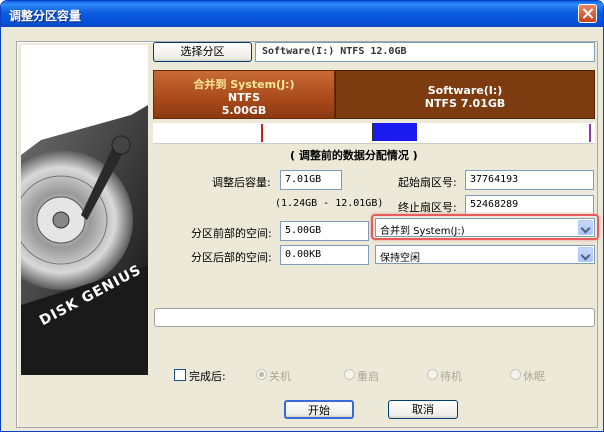  Describe the element at coordinates (485, 227) in the screenshot. I see `front-space-action-select: 合并到 System(J:)` at that location.